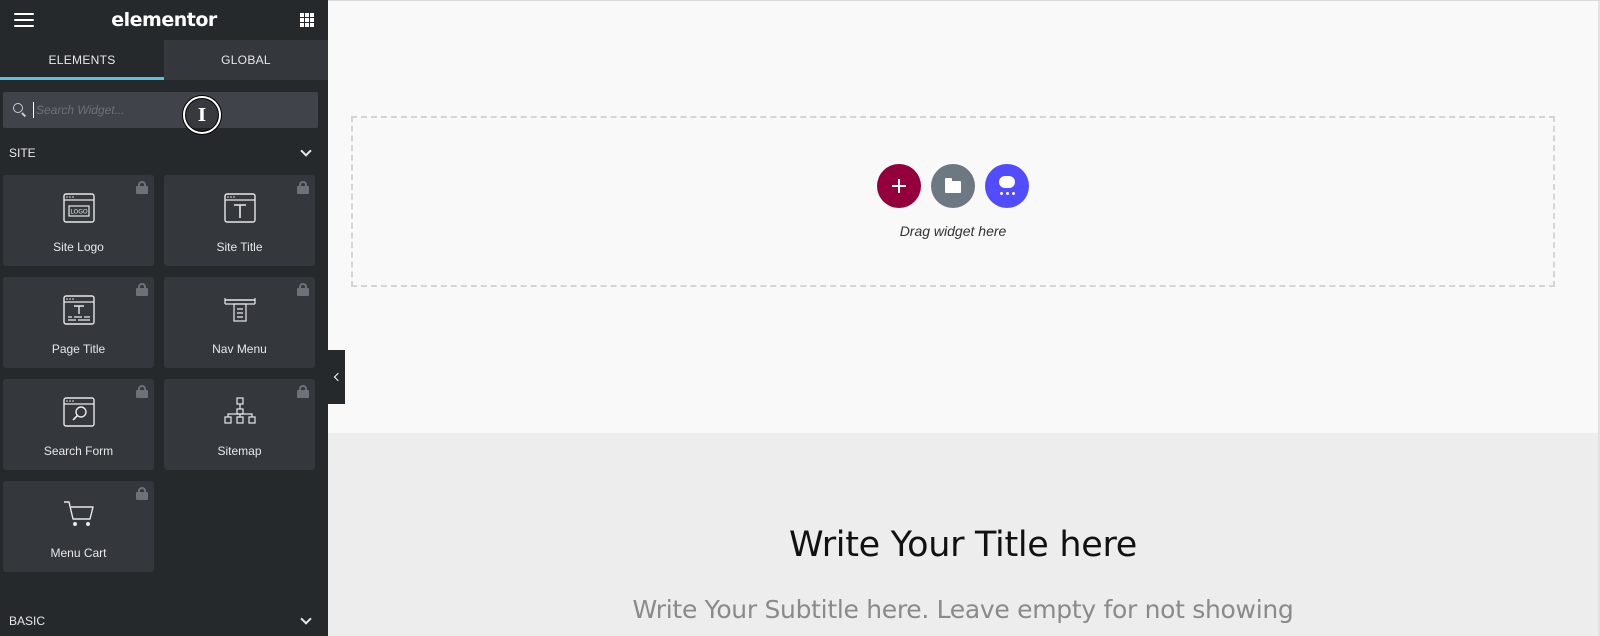 Image resolution: width=1600 pixels, height=636 pixels. Describe the element at coordinates (170, 110) in the screenshot. I see `search-widget-input` at that location.